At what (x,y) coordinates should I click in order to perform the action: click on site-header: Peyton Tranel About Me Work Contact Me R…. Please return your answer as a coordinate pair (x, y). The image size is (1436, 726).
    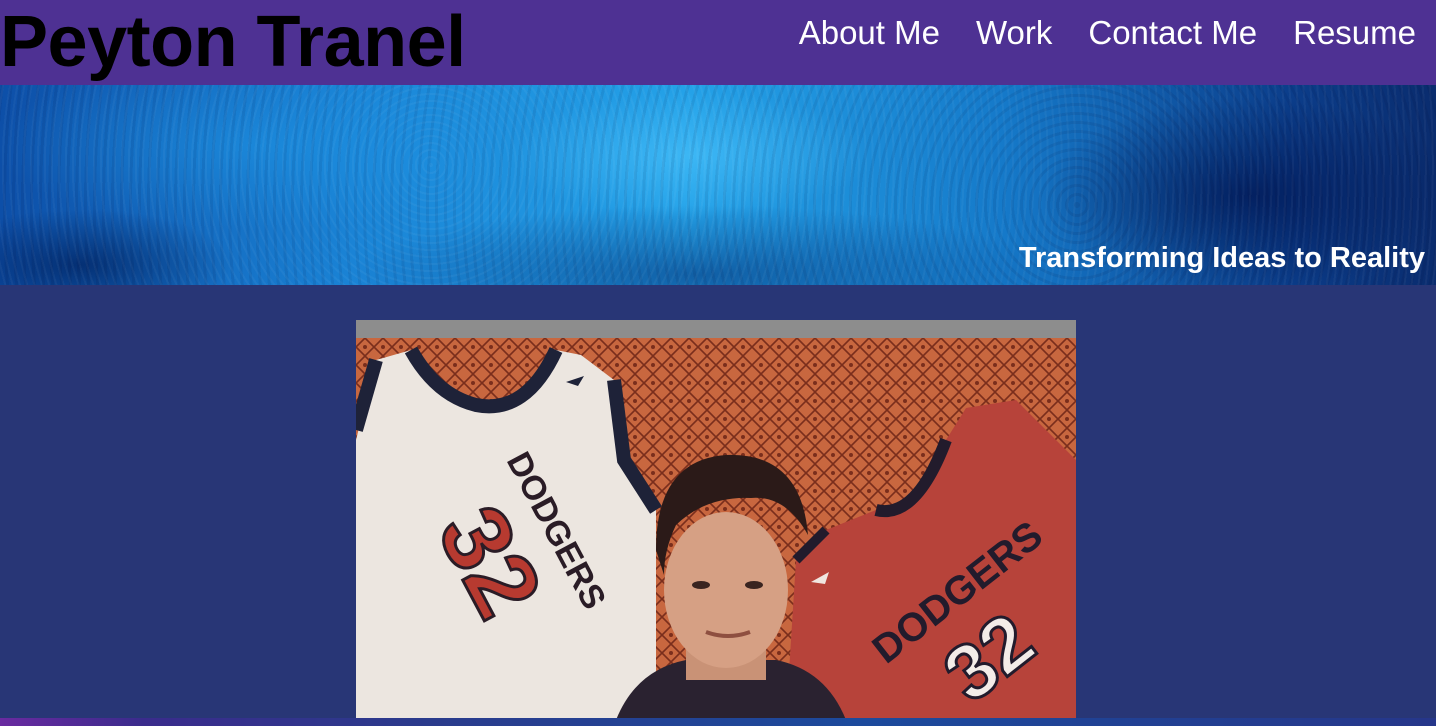
    Looking at the image, I should click on (718, 42).